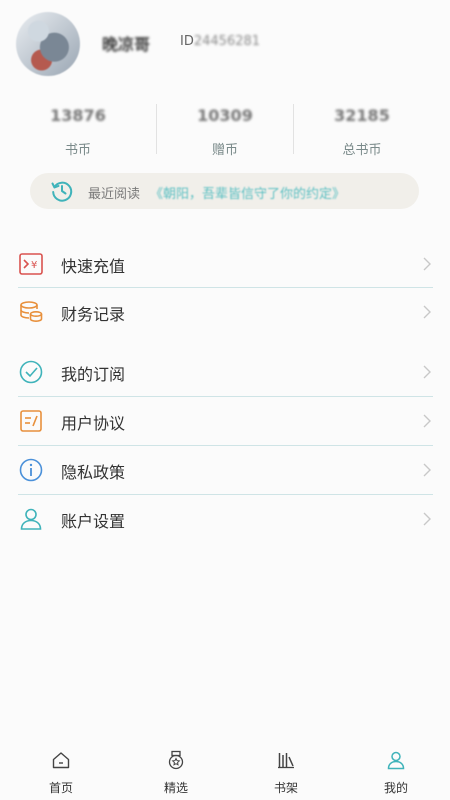  What do you see at coordinates (225, 115) in the screenshot?
I see `stat-value: 10309` at bounding box center [225, 115].